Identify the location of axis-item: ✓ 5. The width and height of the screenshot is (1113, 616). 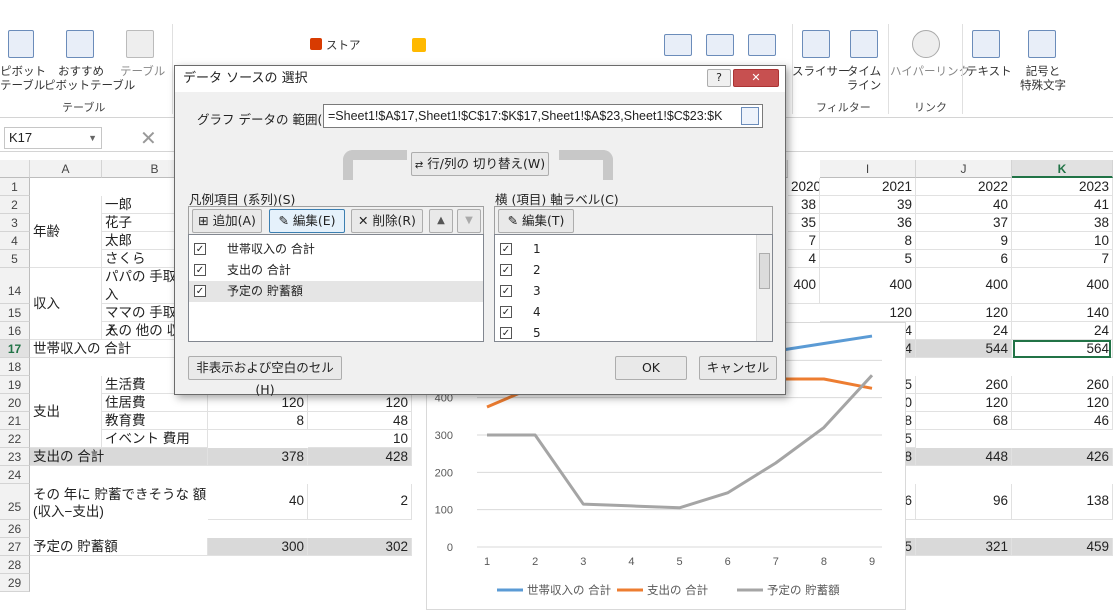
(633, 333).